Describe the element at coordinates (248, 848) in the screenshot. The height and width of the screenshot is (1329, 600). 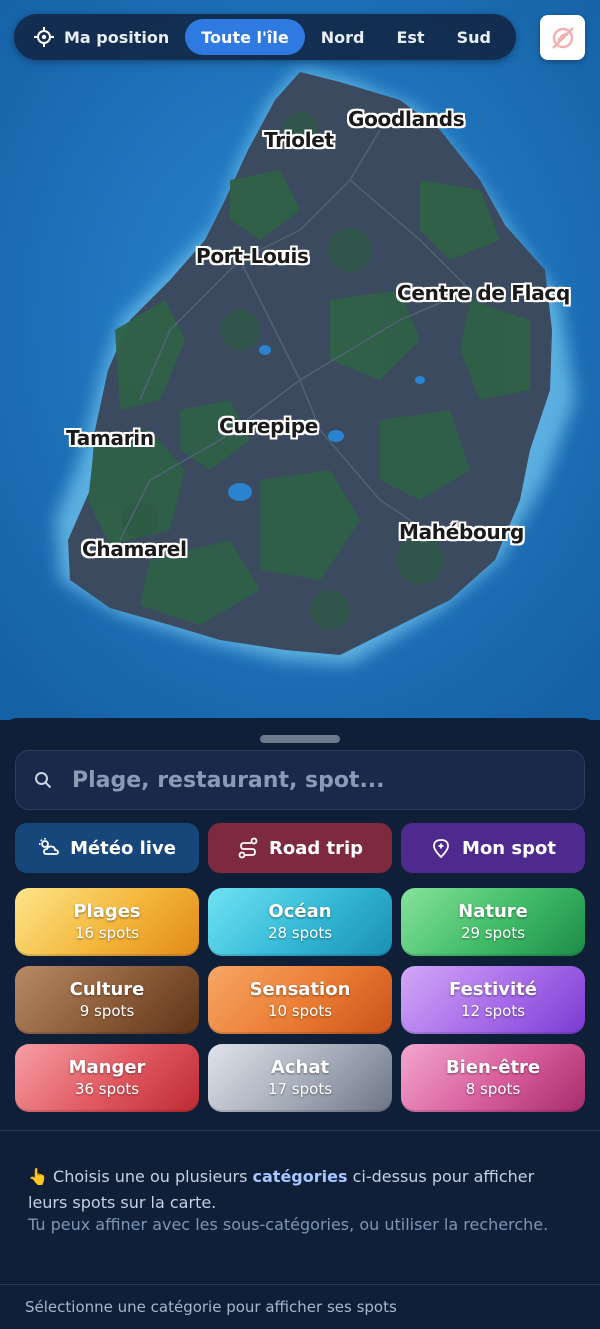
I see `route-icon` at that location.